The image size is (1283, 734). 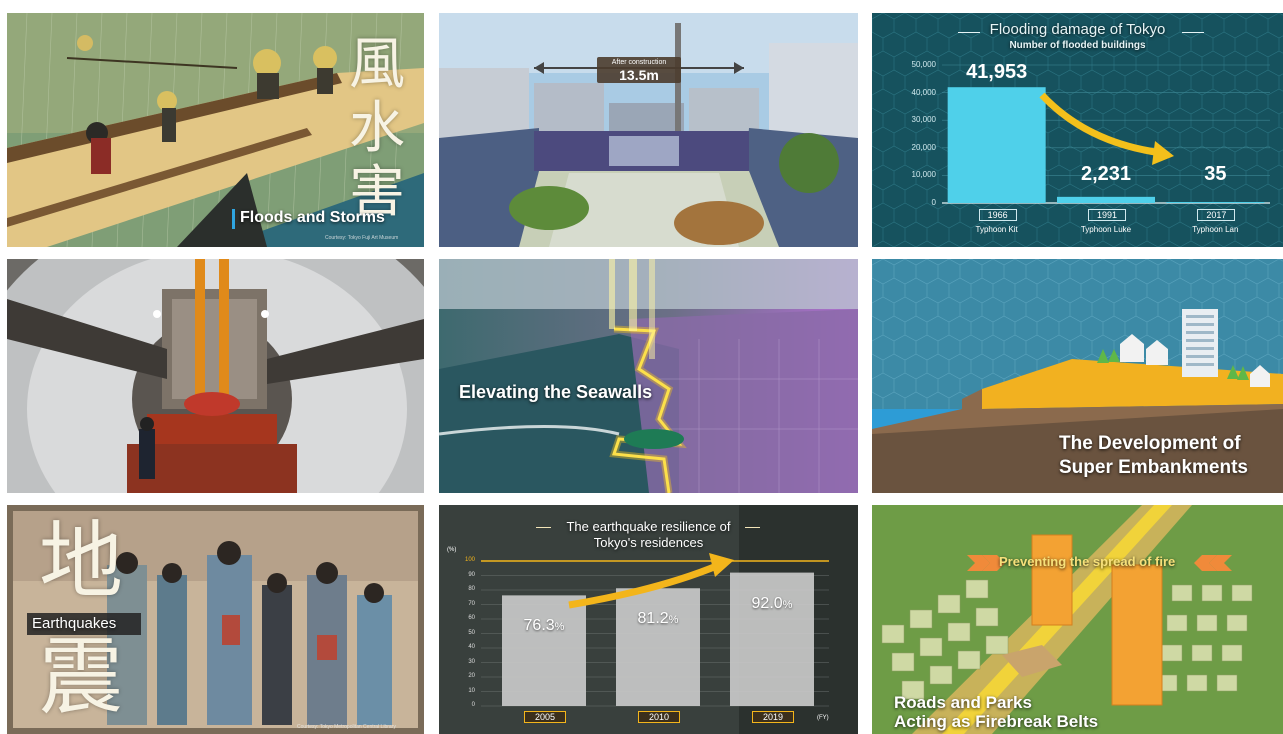 I want to click on quake-value-number: 92.0, so click(x=767, y=603).